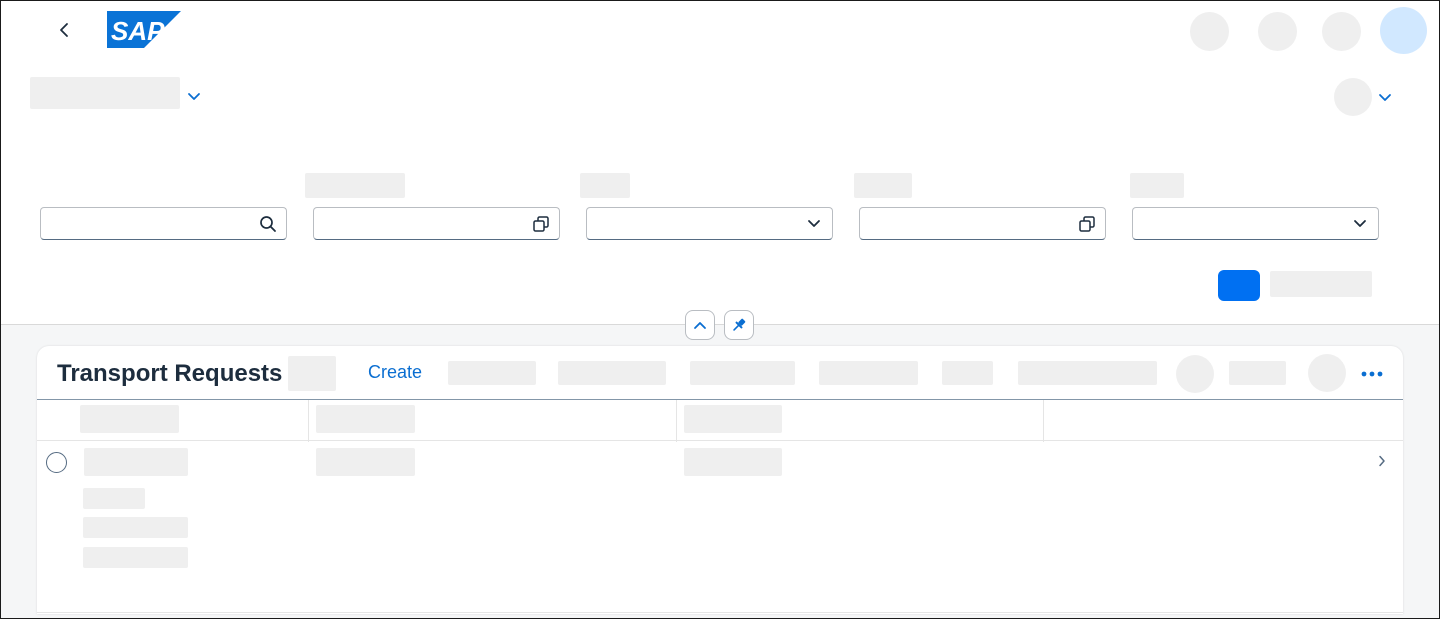  Describe the element at coordinates (170, 373) in the screenshot. I see `table-title: Transport Requests` at that location.